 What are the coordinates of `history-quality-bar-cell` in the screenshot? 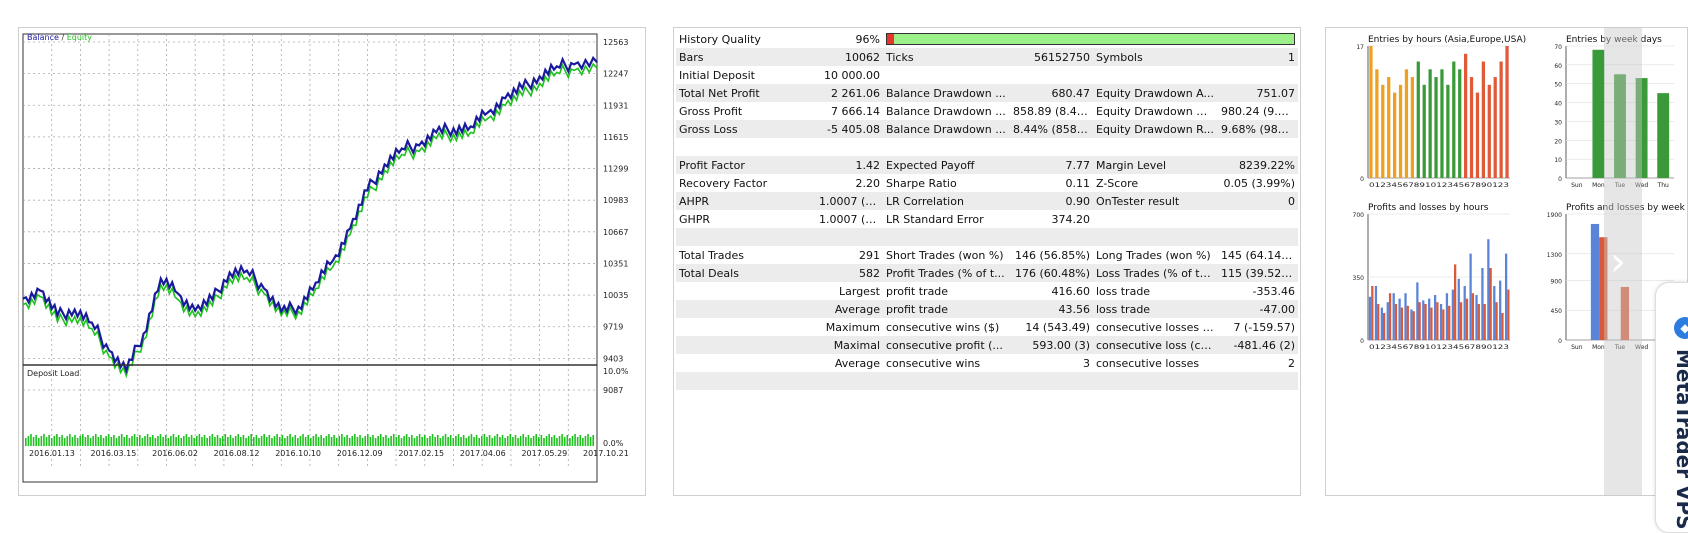 It's located at (1090, 39).